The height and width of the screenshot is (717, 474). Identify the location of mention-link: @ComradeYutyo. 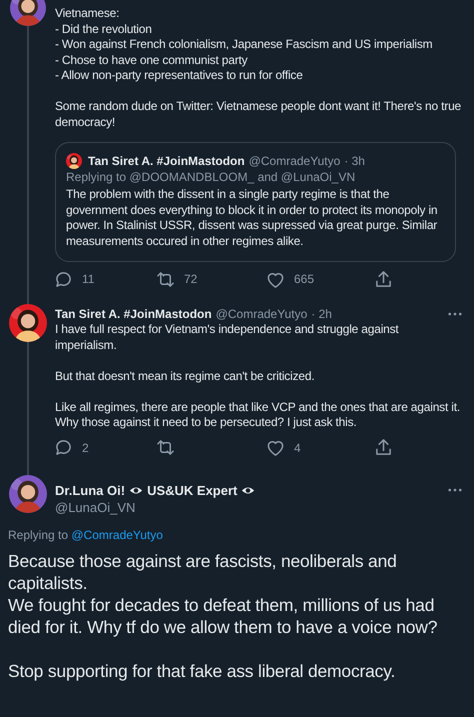
(117, 535).